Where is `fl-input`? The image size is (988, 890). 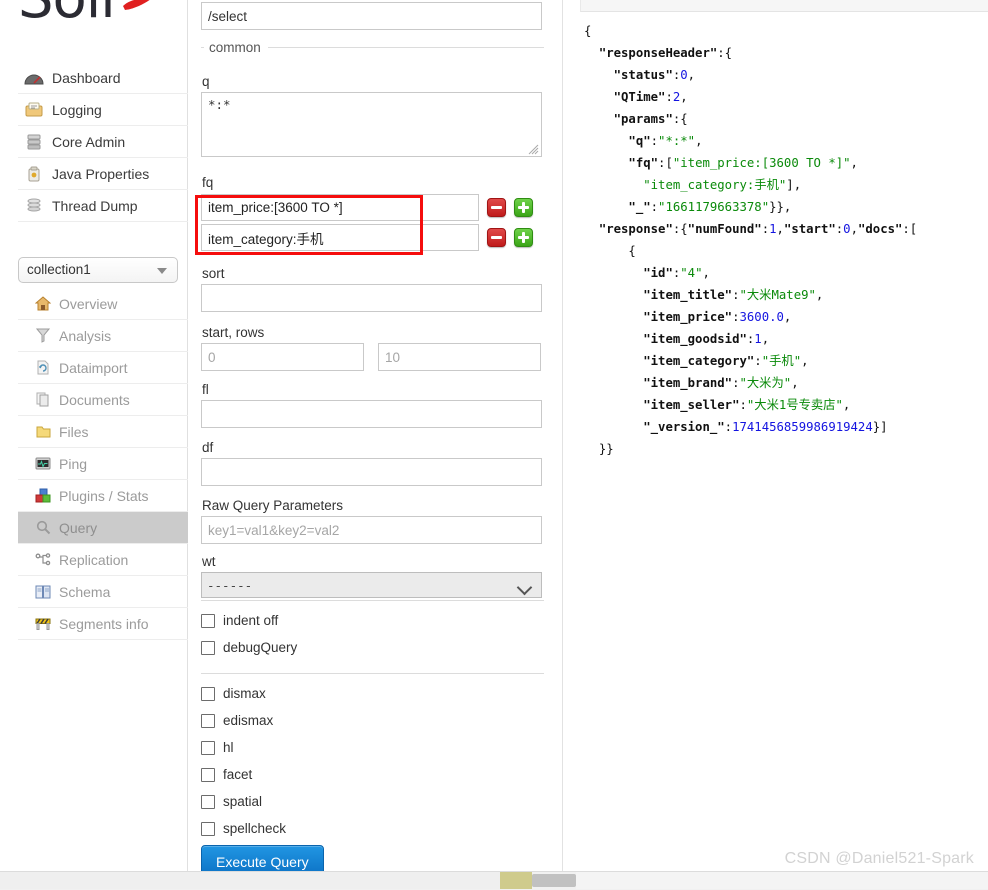
fl-input is located at coordinates (371, 414).